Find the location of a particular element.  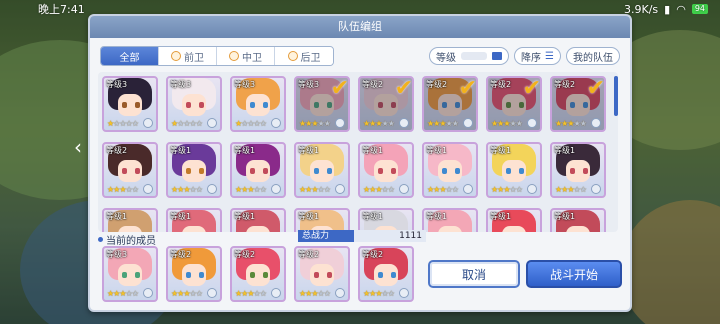

cancel-button: 取消 is located at coordinates (474, 274).